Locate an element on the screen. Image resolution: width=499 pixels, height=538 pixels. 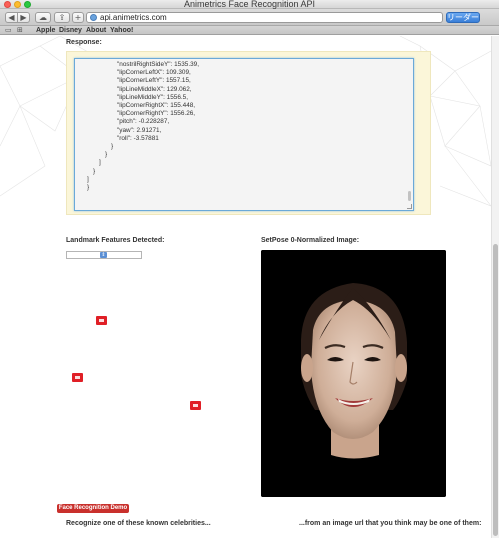
bookmarks-bar: ▭ ⊞ Apple Disney About Yahoo! is located at coordinates (249, 30).